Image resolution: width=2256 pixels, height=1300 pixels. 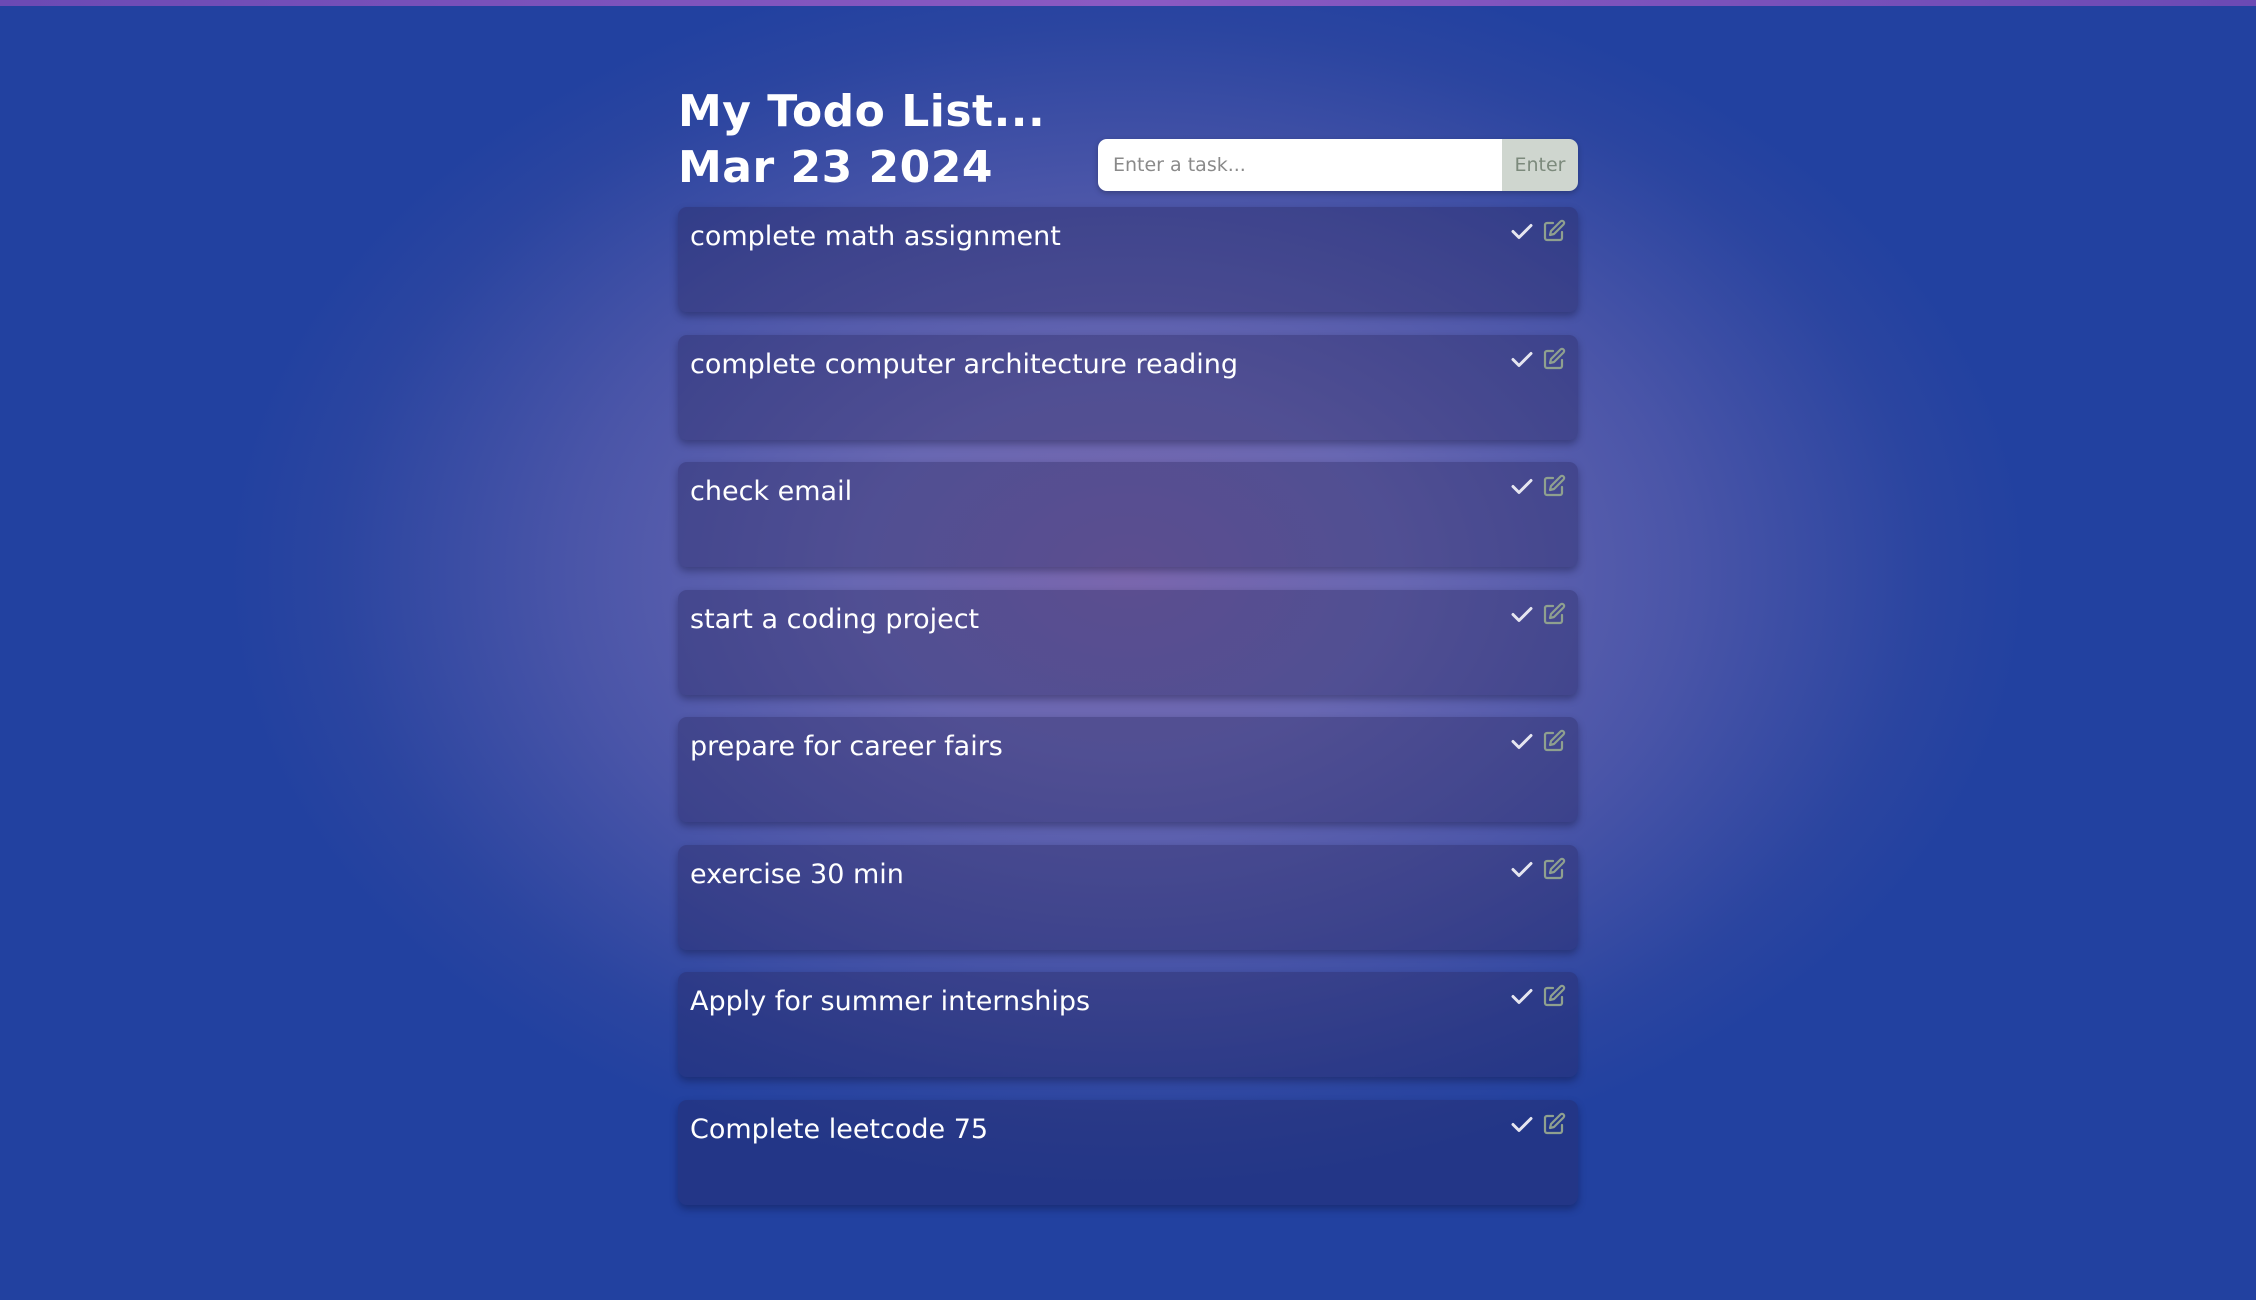 What do you see at coordinates (839, 1129) in the screenshot?
I see `todo-text: Complete leetcode 75` at bounding box center [839, 1129].